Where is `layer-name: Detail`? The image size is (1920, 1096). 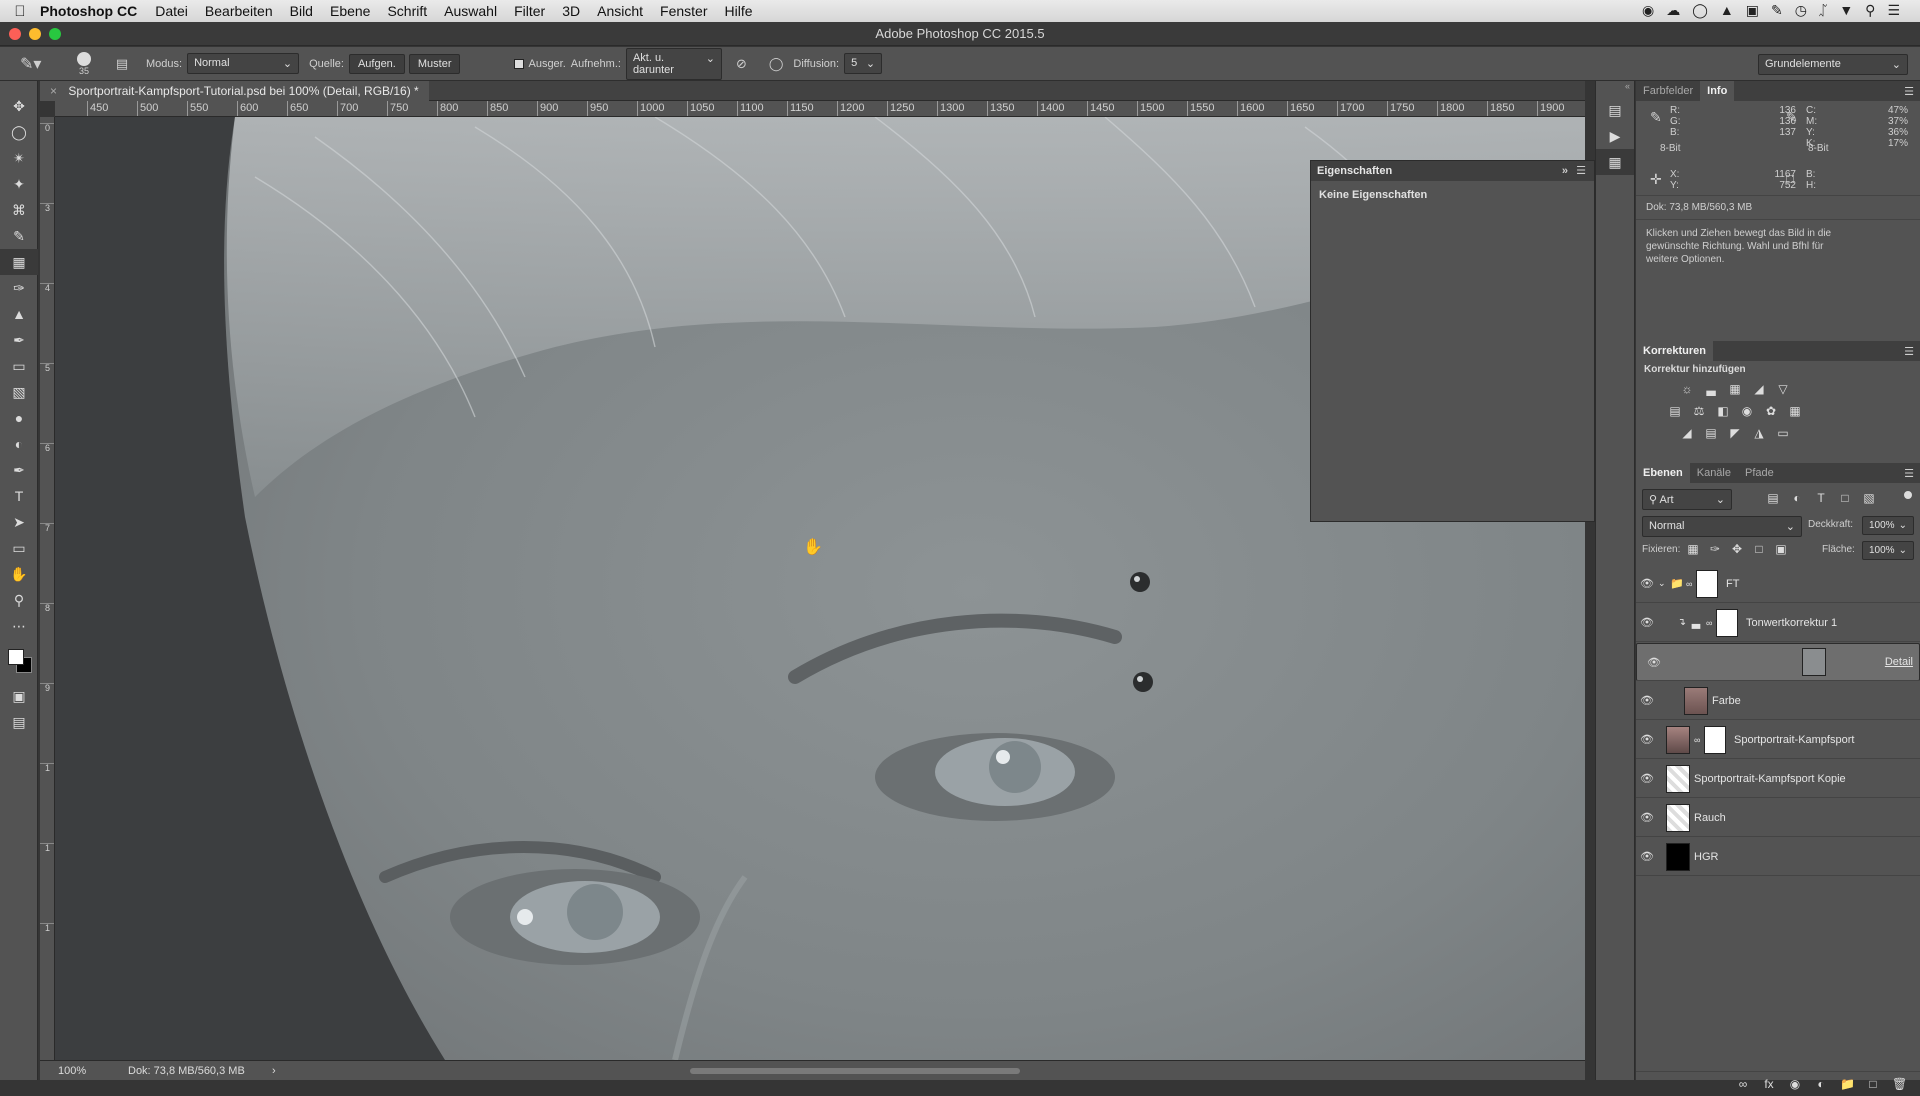 layer-name: Detail is located at coordinates (1899, 662).